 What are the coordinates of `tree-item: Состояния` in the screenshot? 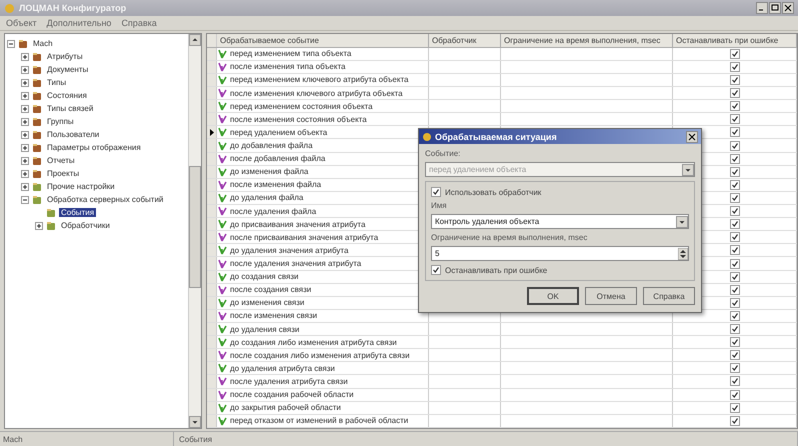 It's located at (67, 95).